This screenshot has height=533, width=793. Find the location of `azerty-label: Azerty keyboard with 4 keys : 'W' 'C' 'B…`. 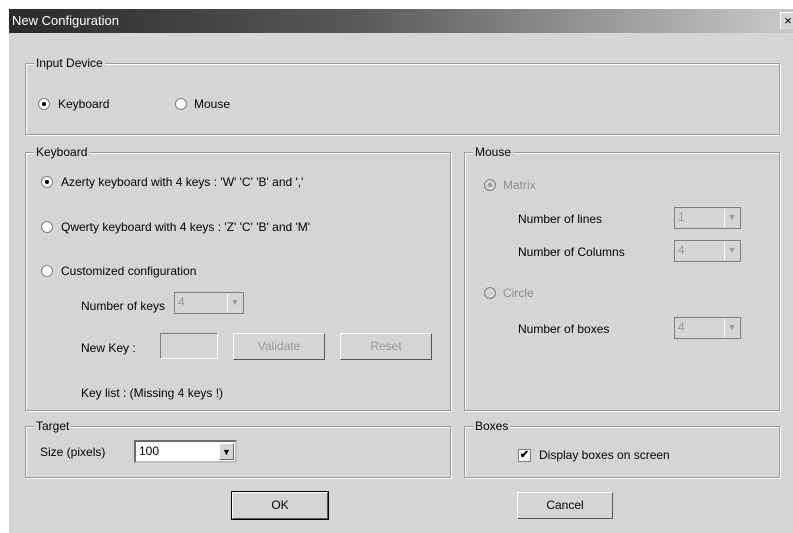

azerty-label: Azerty keyboard with 4 keys : 'W' 'C' 'B… is located at coordinates (182, 182).